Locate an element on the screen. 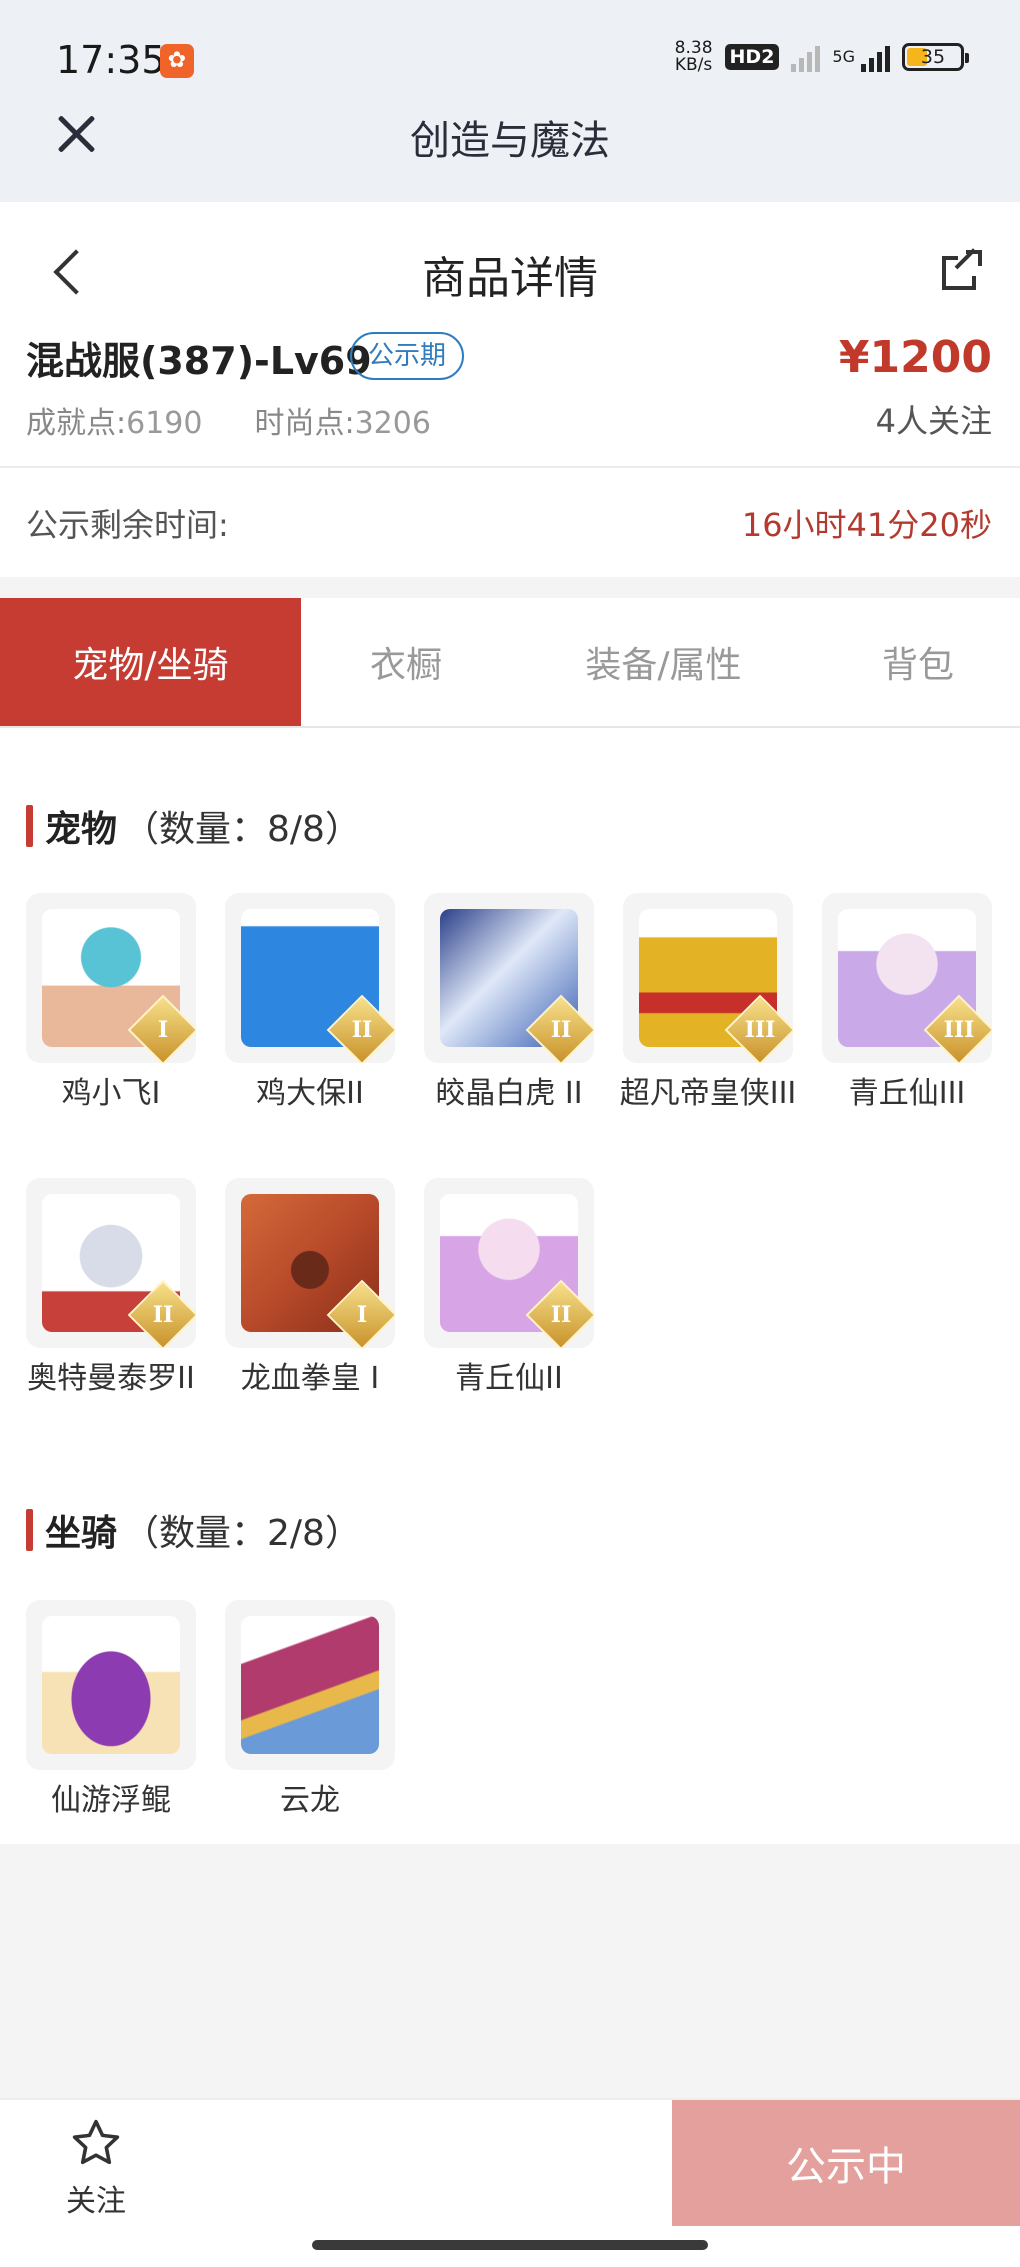 The width and height of the screenshot is (1020, 2267). status-badge: 公示期 is located at coordinates (407, 356).